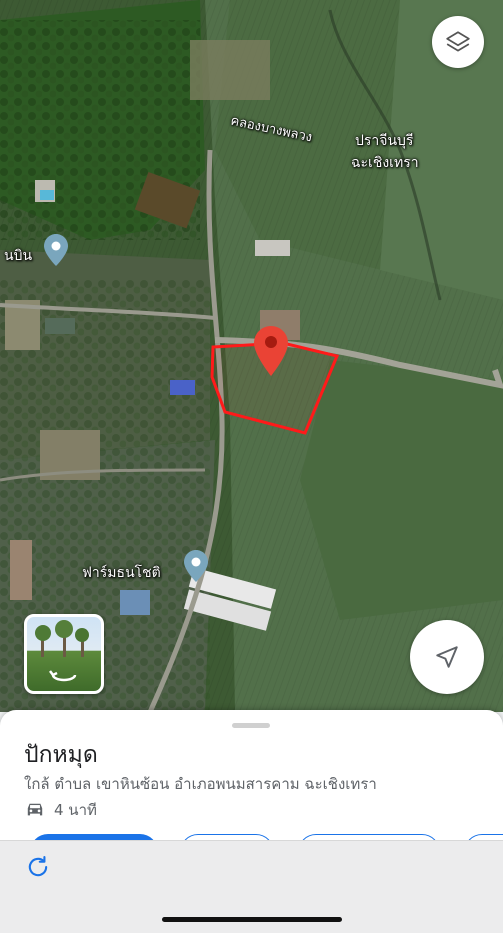 The image size is (503, 933). What do you see at coordinates (384, 141) in the screenshot?
I see `province-label-line1: ปราจีนบุรี` at bounding box center [384, 141].